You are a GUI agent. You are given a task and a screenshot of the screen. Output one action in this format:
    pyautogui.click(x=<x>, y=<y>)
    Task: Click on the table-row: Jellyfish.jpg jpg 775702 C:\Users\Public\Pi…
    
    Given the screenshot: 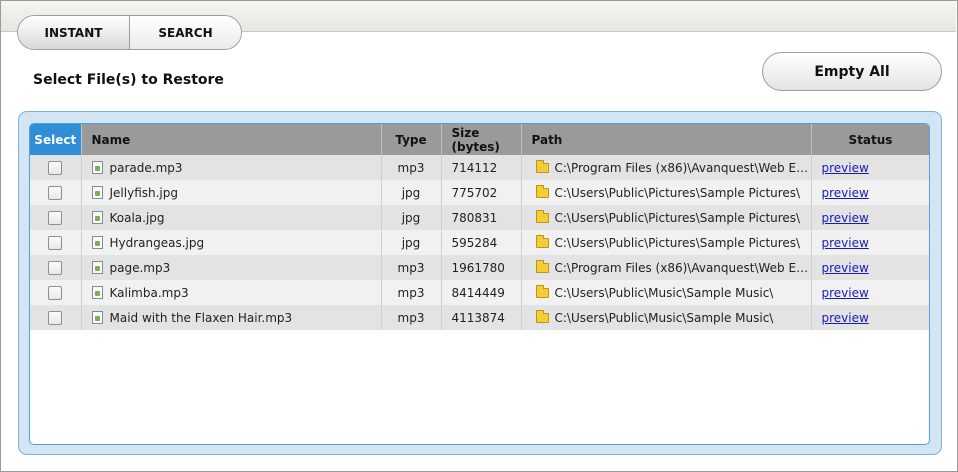 What is the action you would take?
    pyautogui.click(x=479, y=192)
    